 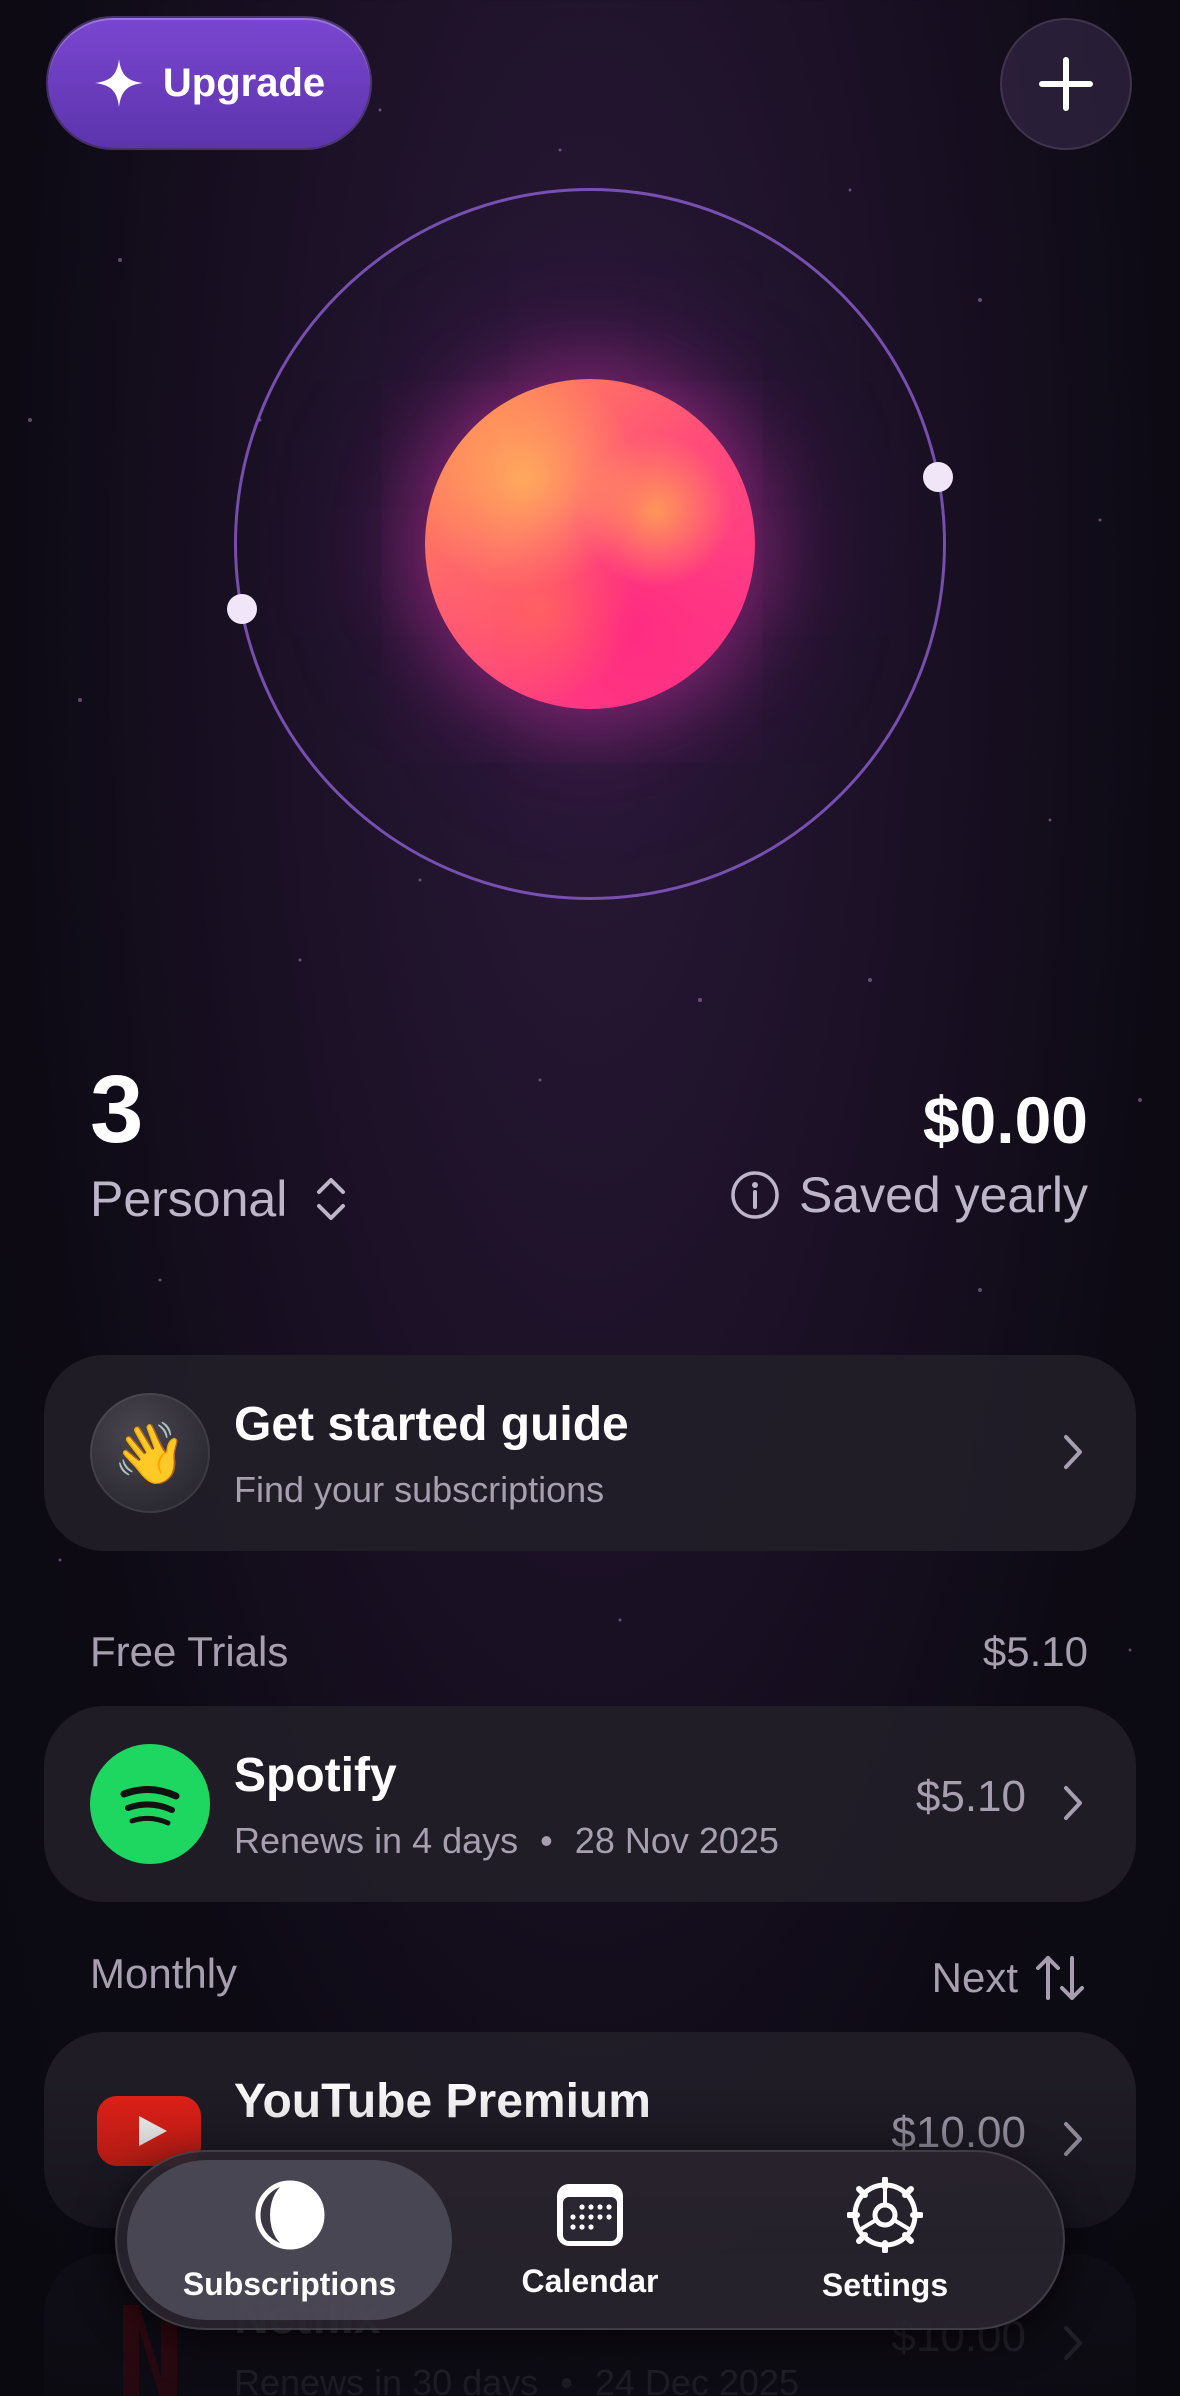 What do you see at coordinates (885, 2284) in the screenshot?
I see `tab-label: Settings` at bounding box center [885, 2284].